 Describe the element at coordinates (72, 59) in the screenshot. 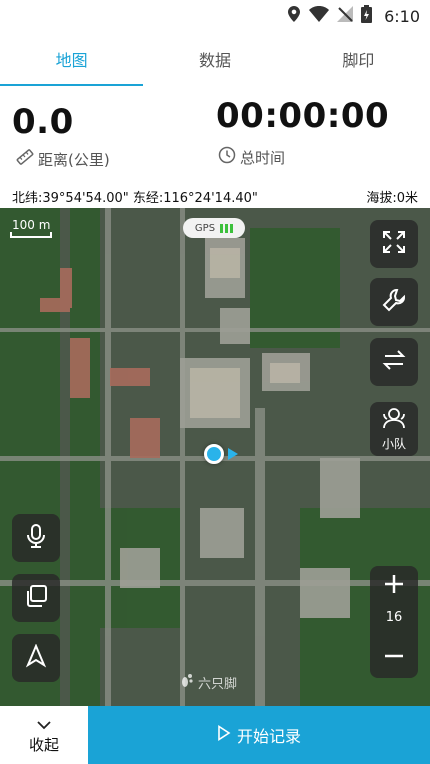

I see `tab-map: 地图` at that location.